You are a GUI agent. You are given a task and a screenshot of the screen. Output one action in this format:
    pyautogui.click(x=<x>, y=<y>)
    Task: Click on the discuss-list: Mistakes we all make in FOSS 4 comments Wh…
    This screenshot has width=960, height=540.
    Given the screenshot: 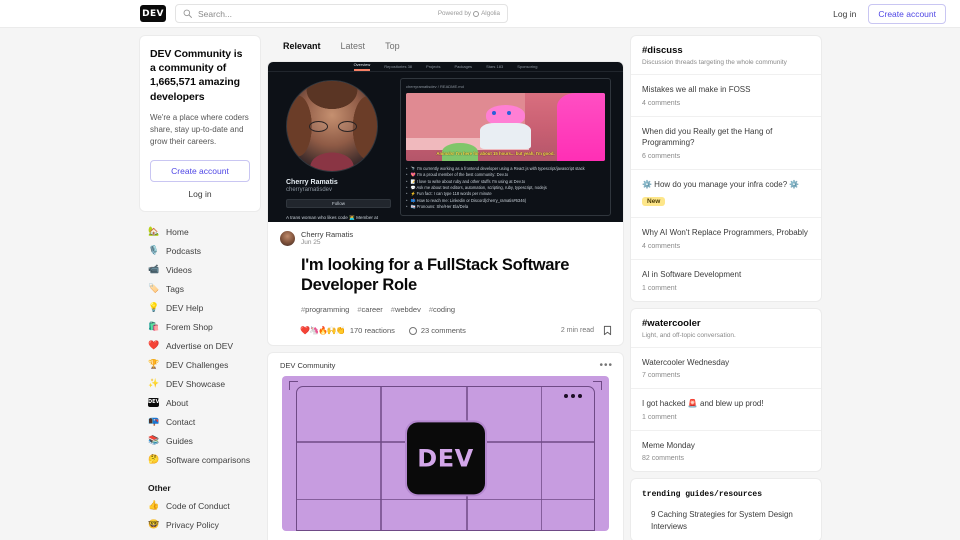 What is the action you would take?
    pyautogui.click(x=726, y=187)
    